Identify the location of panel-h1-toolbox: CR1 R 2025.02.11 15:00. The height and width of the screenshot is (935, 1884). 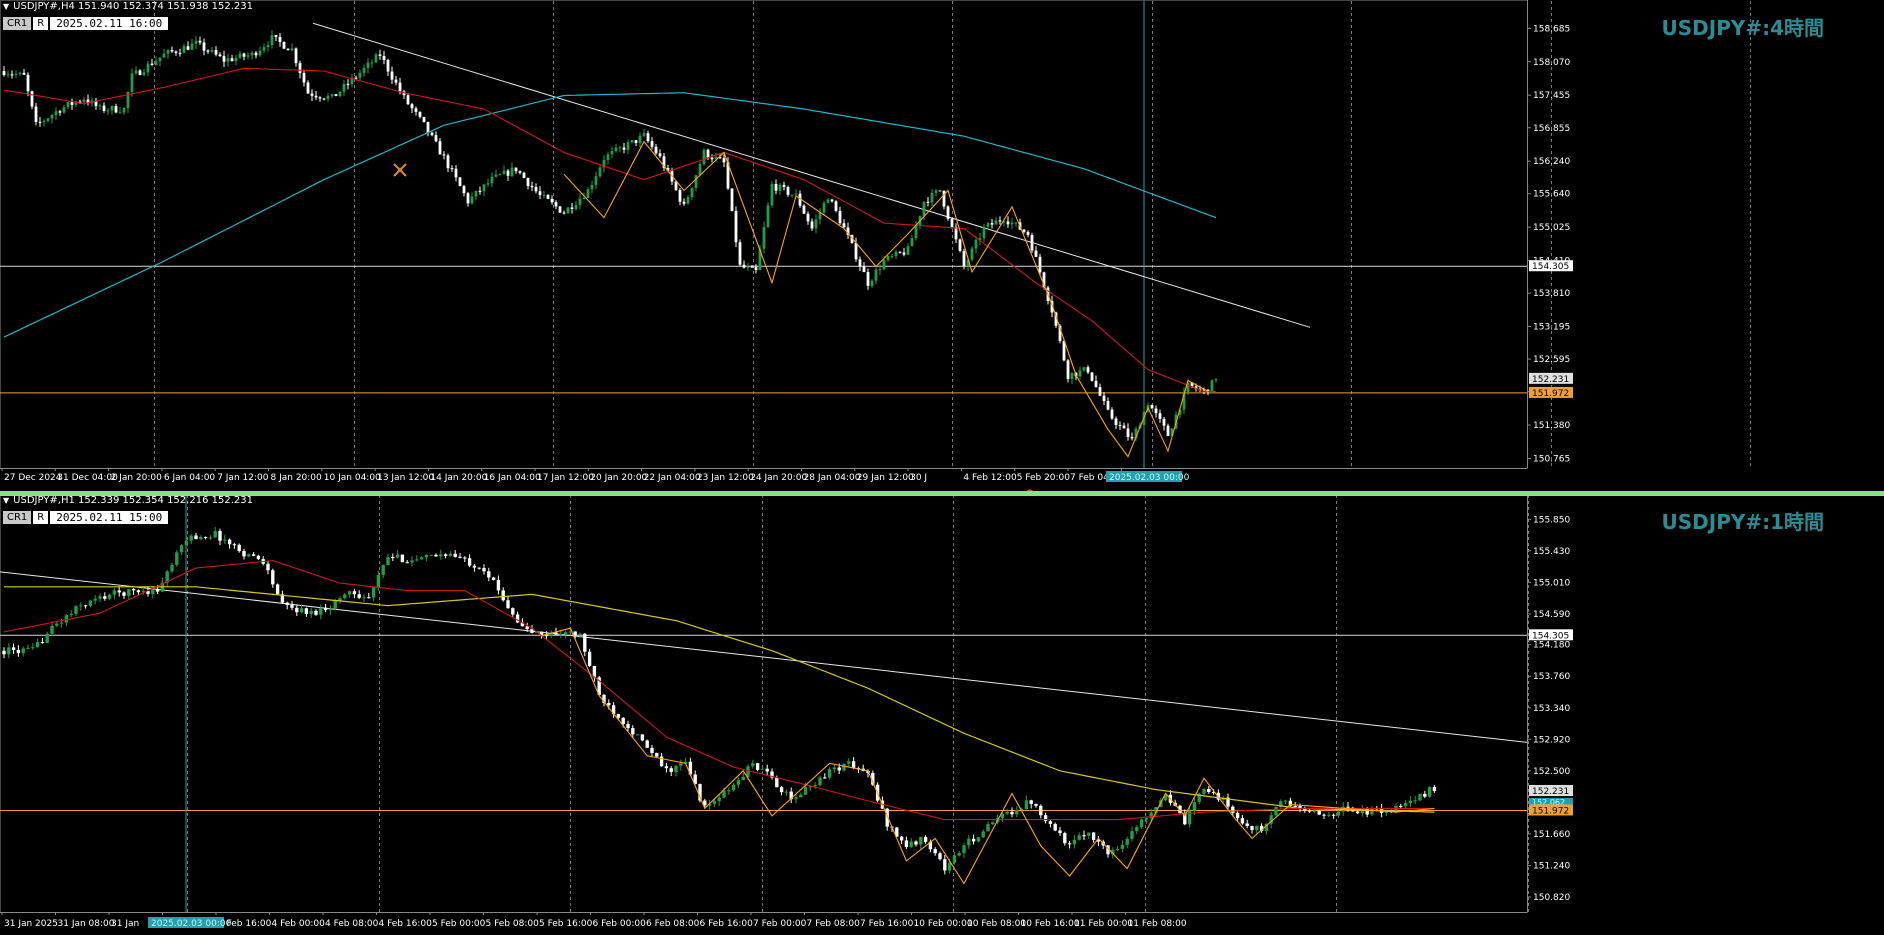
(86, 517).